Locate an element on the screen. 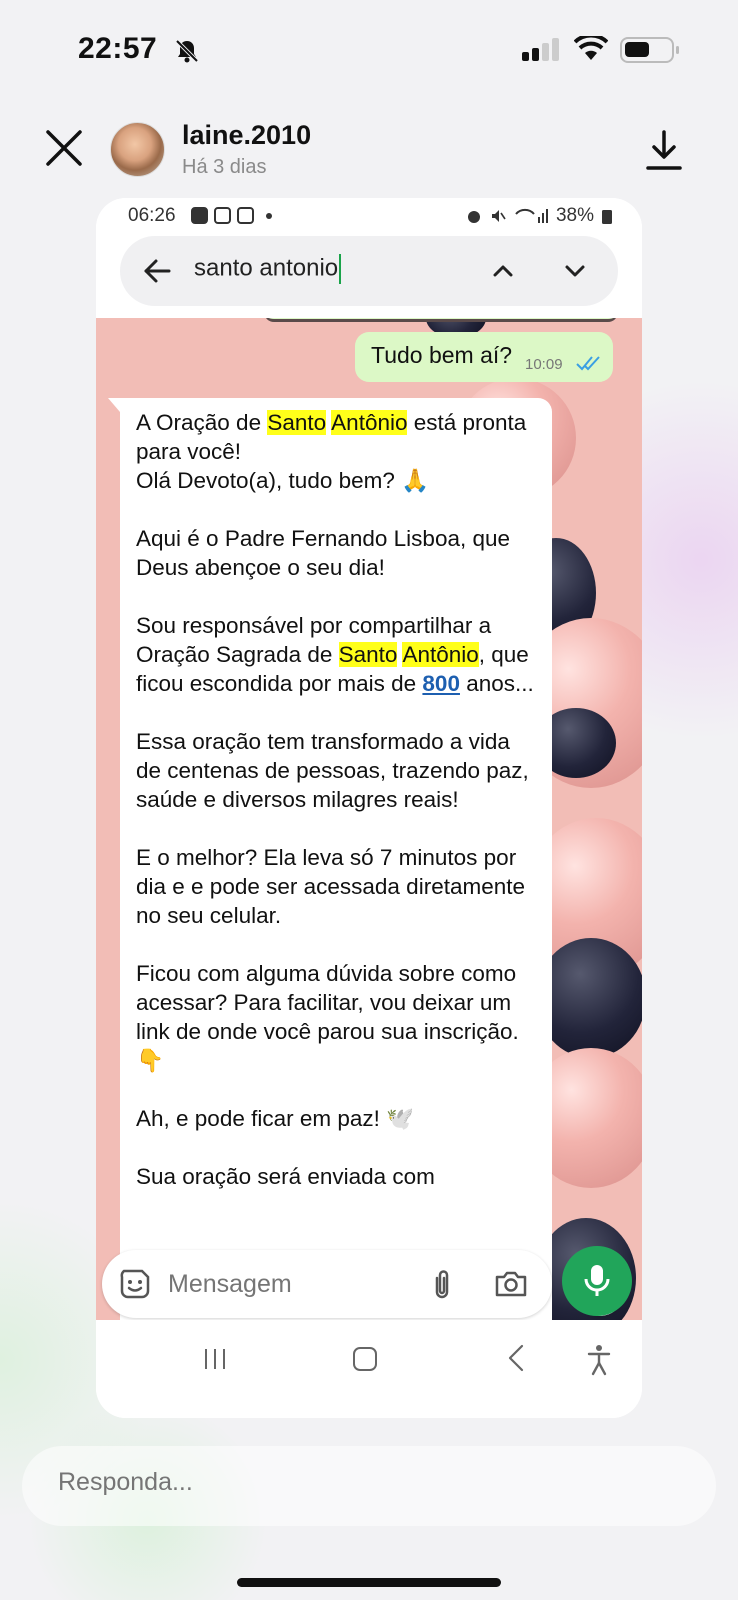 This screenshot has width=738, height=1600. message-paragraph: Sua oração será enviada com is located at coordinates (285, 1176).